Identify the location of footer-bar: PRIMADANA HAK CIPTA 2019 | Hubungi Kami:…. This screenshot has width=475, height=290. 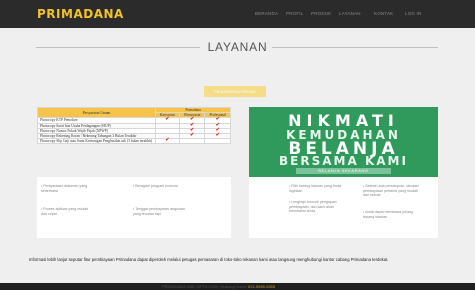
(237, 286).